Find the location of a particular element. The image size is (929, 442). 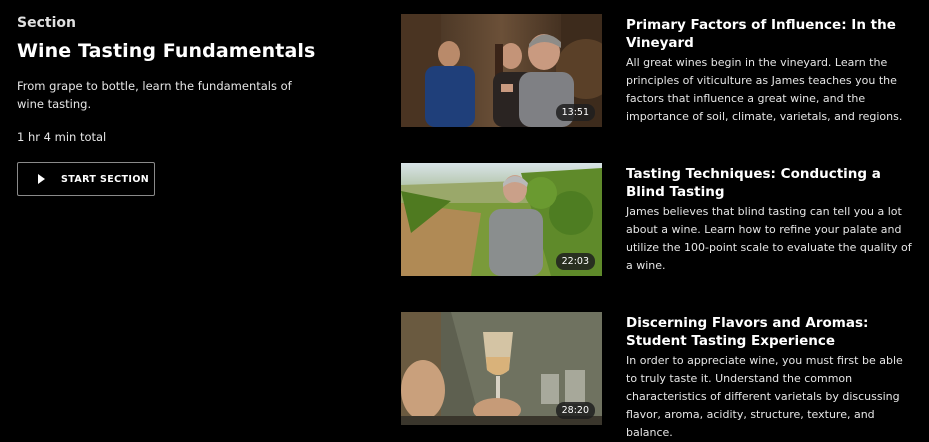

play-icon is located at coordinates (41, 179).